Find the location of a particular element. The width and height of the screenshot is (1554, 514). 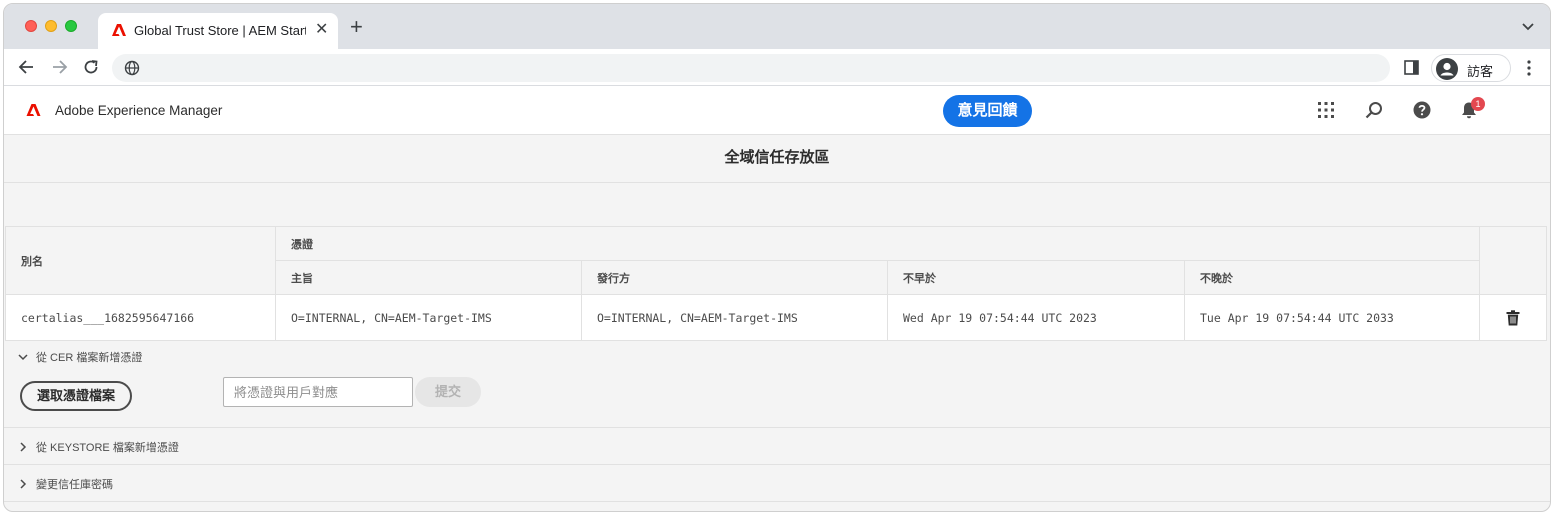

app-grid-icon is located at coordinates (1326, 110).